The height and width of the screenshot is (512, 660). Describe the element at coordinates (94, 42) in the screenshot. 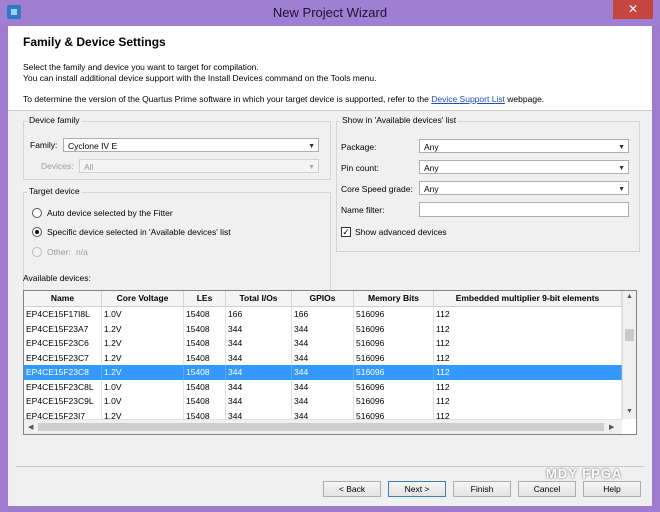

I see `page-title: Family & Device Settings` at that location.